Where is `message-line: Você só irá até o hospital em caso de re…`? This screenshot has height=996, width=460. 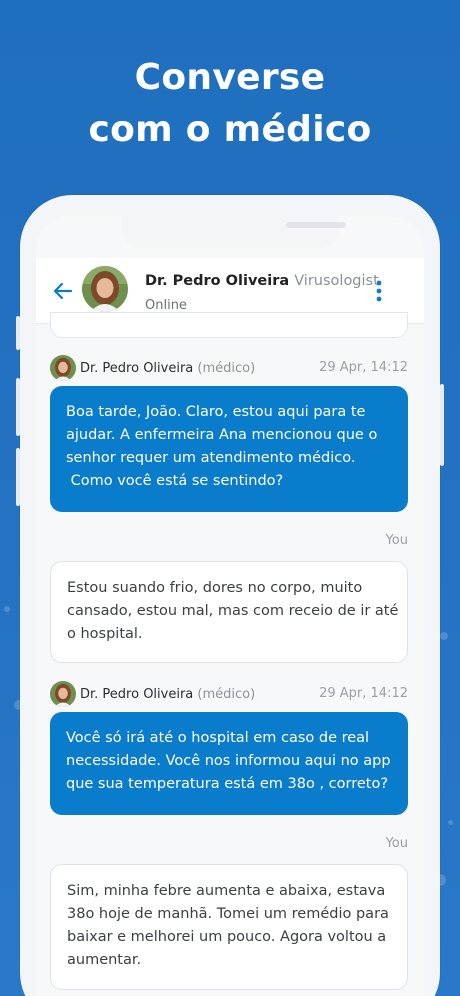 message-line: Você só irá até o hospital em caso de re… is located at coordinates (218, 738).